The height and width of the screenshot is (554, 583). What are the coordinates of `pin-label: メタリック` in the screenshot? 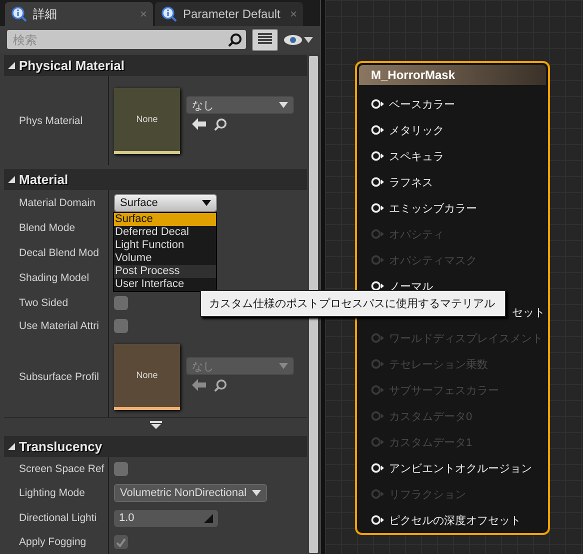 It's located at (416, 131).